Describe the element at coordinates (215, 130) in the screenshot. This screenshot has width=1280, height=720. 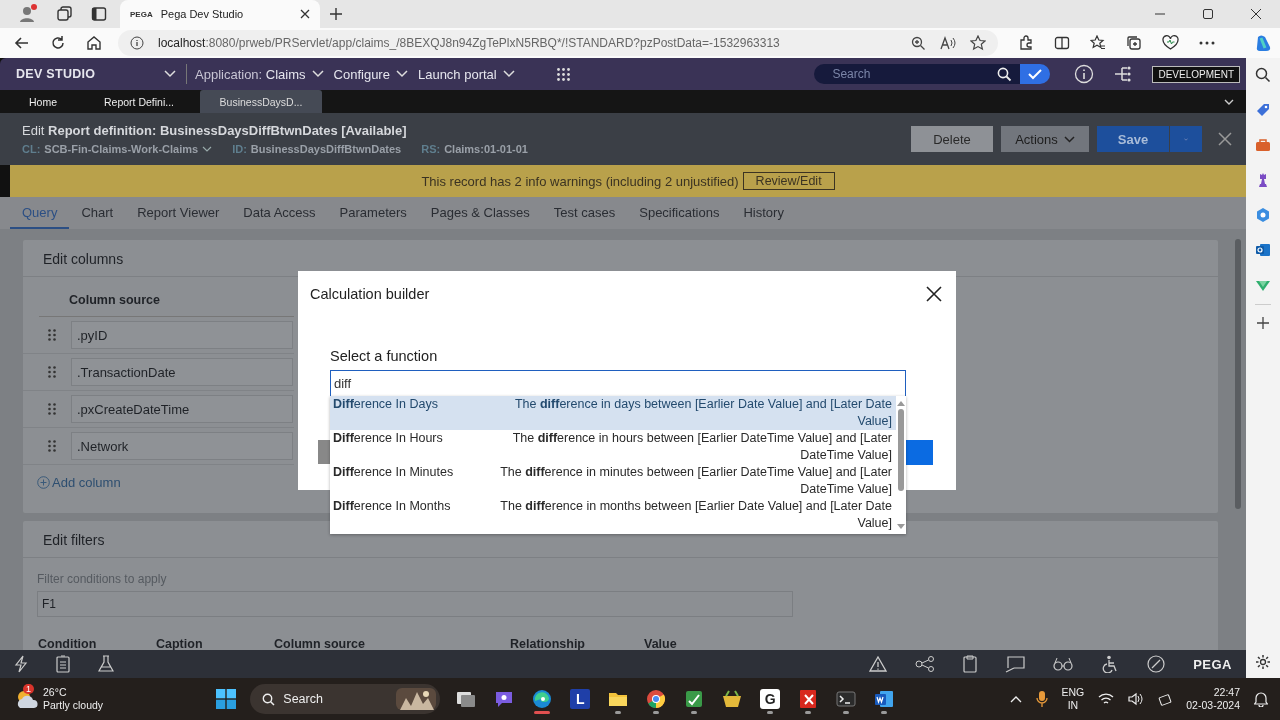
I see `record-title: Edit Report definition: BusinessDaysDiffBtwnDates [Available]` at that location.